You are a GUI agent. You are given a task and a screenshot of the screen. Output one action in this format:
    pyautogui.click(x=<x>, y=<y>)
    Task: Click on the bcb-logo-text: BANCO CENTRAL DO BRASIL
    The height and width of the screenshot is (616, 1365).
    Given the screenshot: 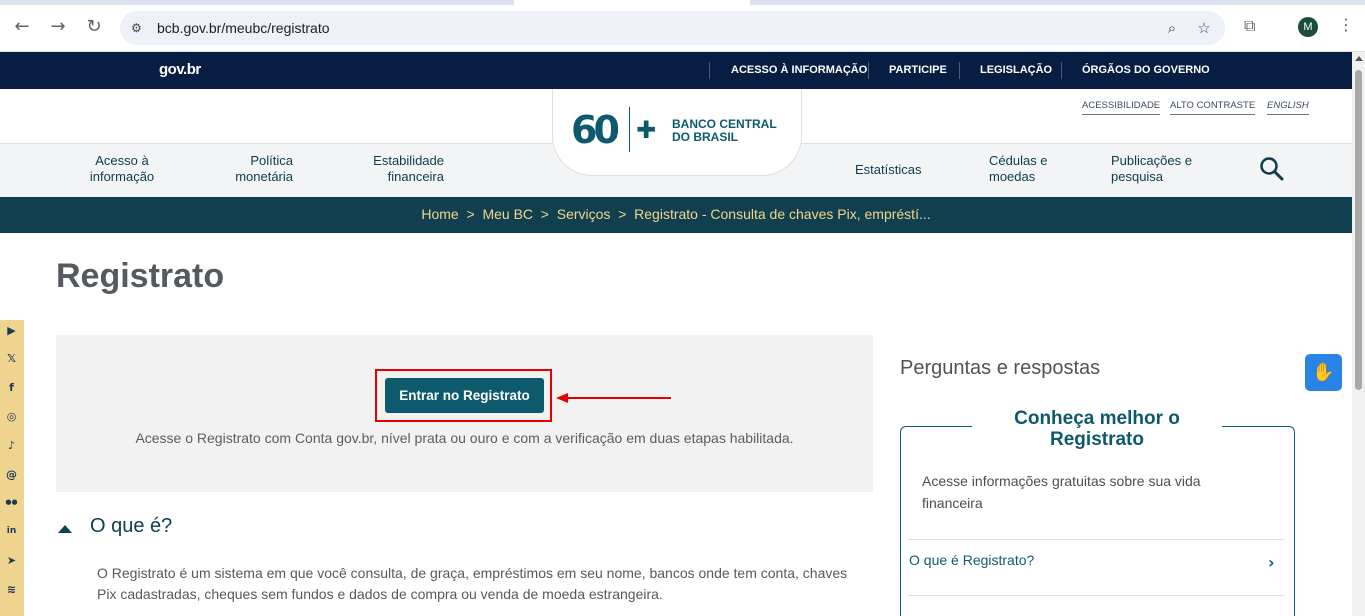 What is the action you would take?
    pyautogui.click(x=724, y=131)
    